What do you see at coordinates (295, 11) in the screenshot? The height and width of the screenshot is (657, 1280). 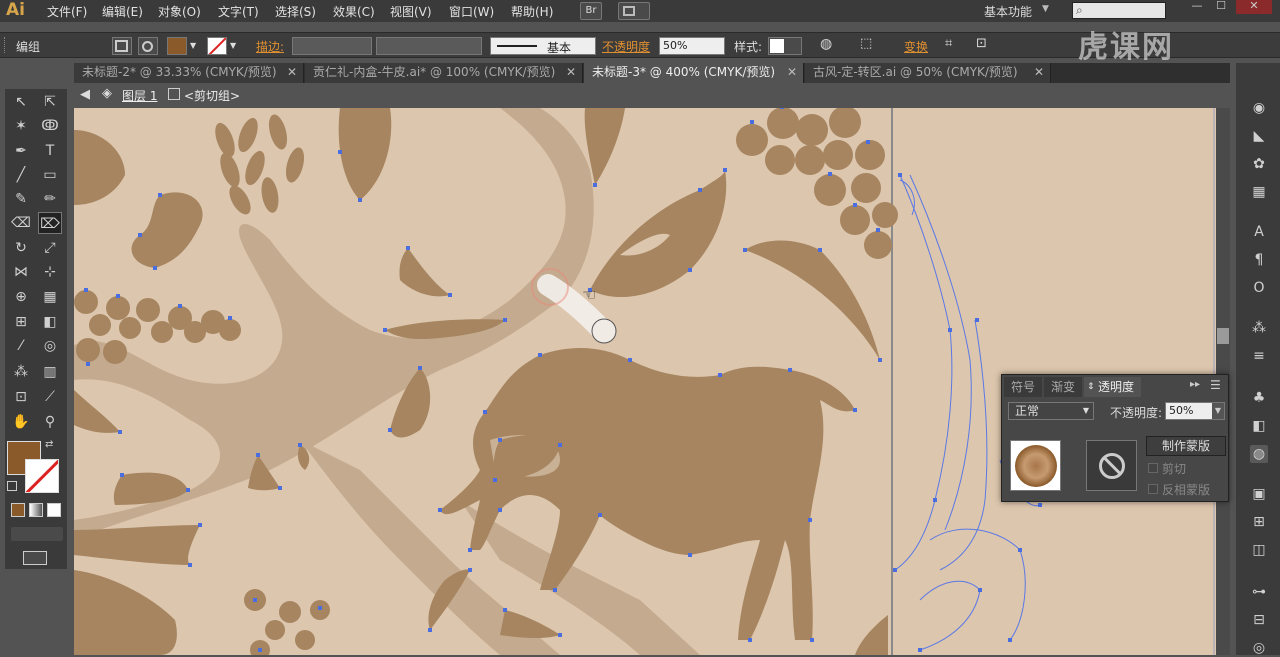 I see `menu-select: 选择(S)` at bounding box center [295, 11].